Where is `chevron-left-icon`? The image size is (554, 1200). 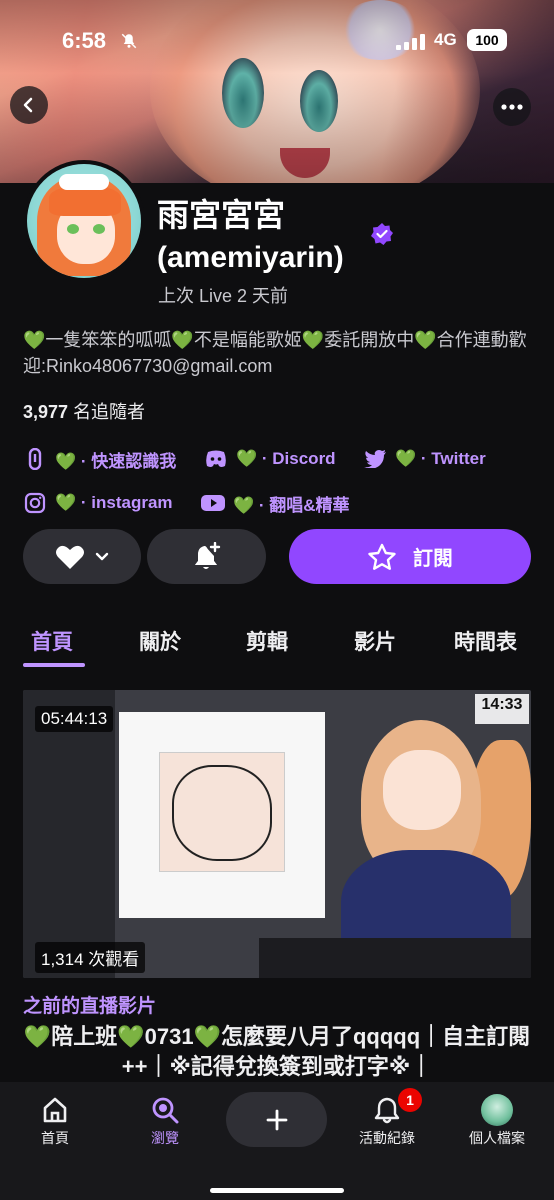
chevron-left-icon is located at coordinates (28, 105).